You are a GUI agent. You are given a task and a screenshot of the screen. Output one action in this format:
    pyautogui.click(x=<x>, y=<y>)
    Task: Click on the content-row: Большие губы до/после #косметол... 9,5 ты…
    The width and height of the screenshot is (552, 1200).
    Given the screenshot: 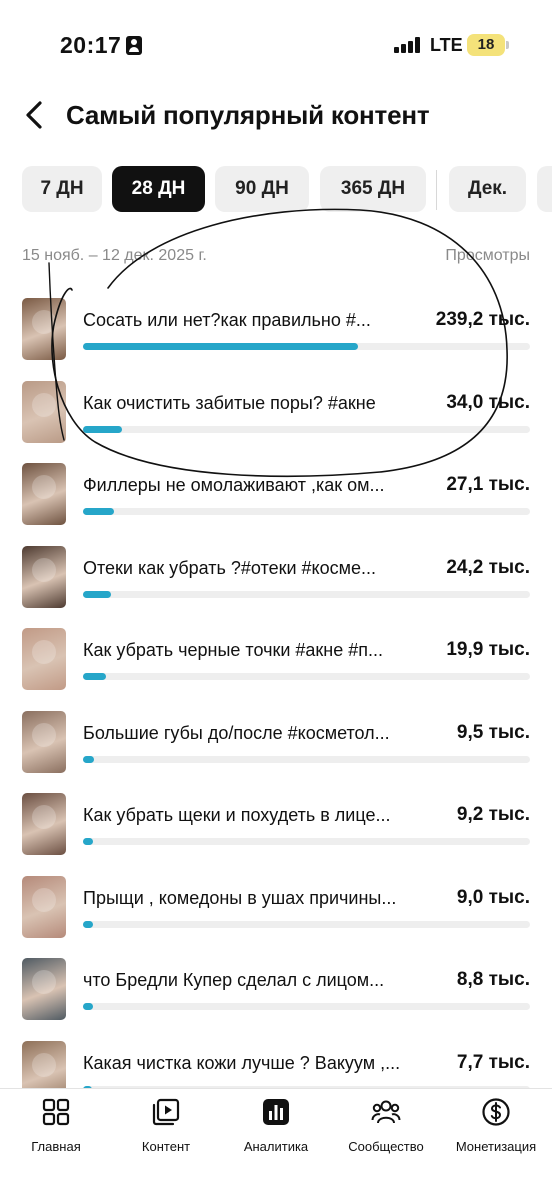 What is the action you would take?
    pyautogui.click(x=276, y=751)
    